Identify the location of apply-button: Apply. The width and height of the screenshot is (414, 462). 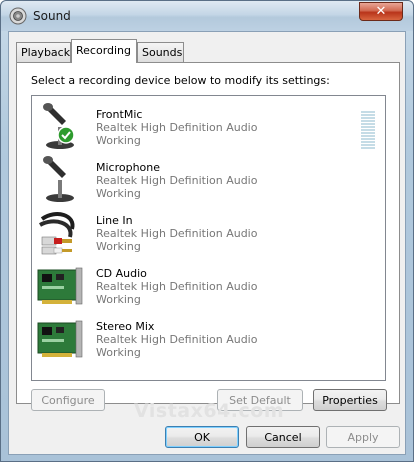
(363, 437).